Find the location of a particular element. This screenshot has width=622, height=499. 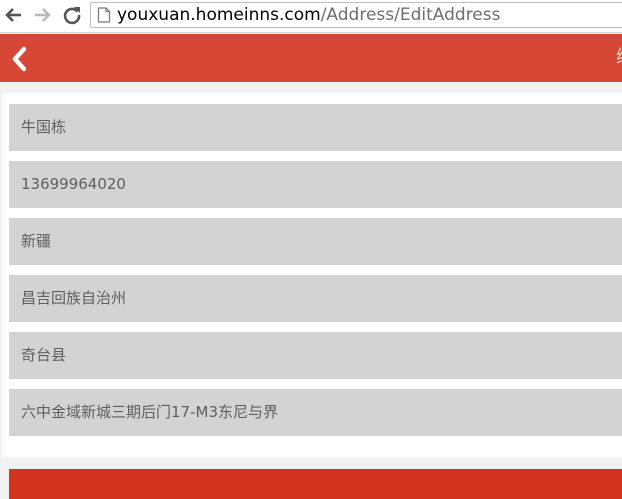

app-header: 编 is located at coordinates (311, 58).